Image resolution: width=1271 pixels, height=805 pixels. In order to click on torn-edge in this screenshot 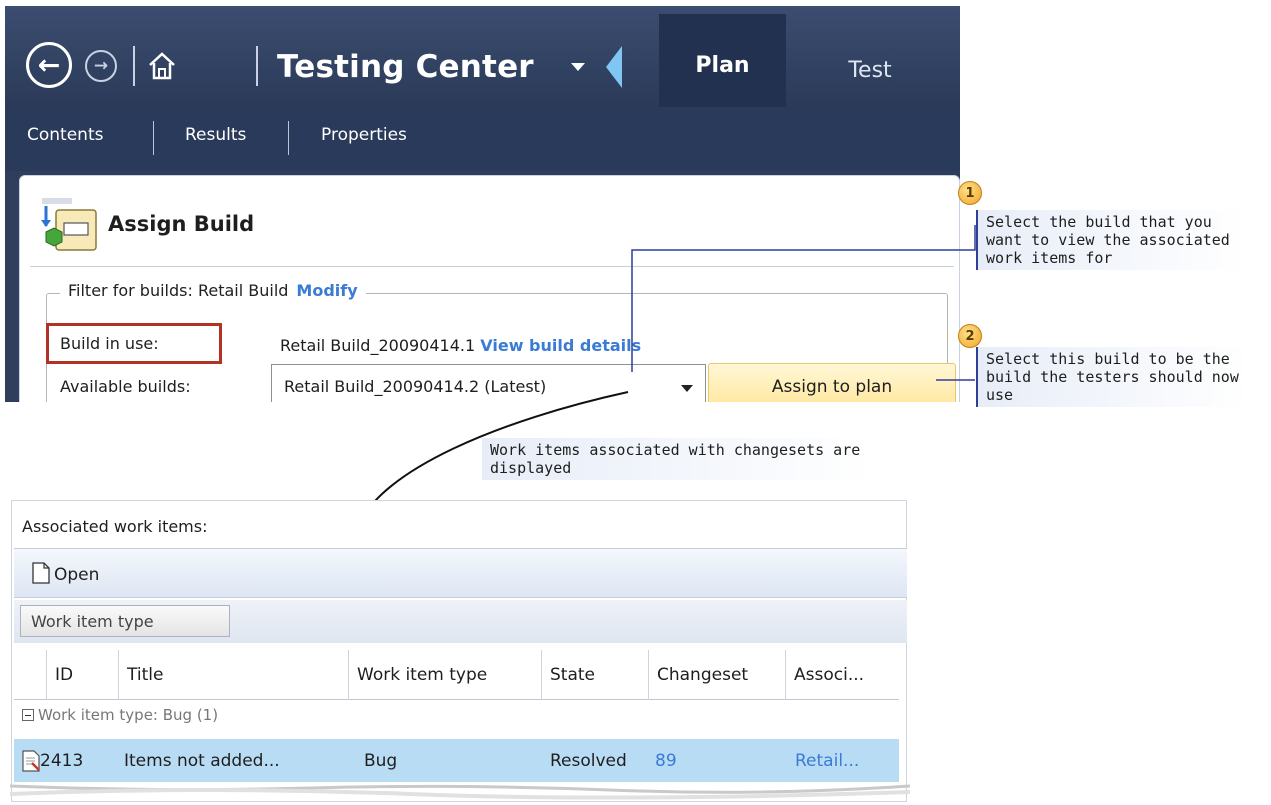, I will do `click(460, 792)`.